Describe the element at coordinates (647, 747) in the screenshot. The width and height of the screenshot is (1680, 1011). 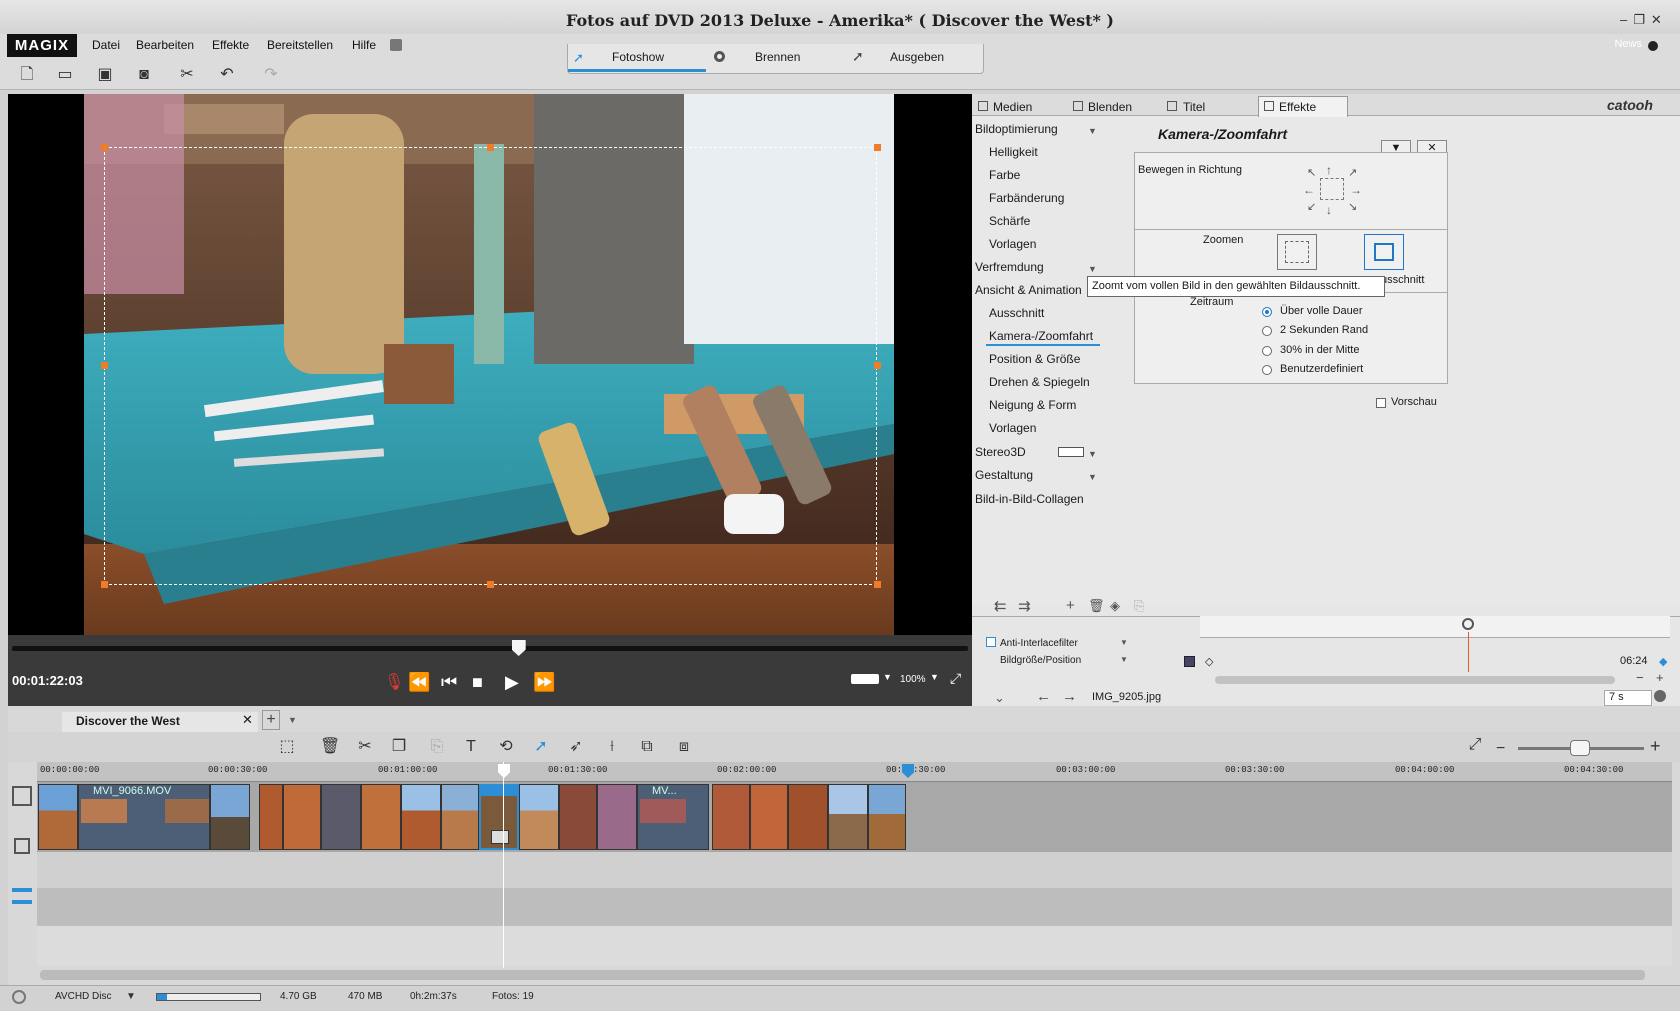
I see `group-icon: ⧉` at that location.